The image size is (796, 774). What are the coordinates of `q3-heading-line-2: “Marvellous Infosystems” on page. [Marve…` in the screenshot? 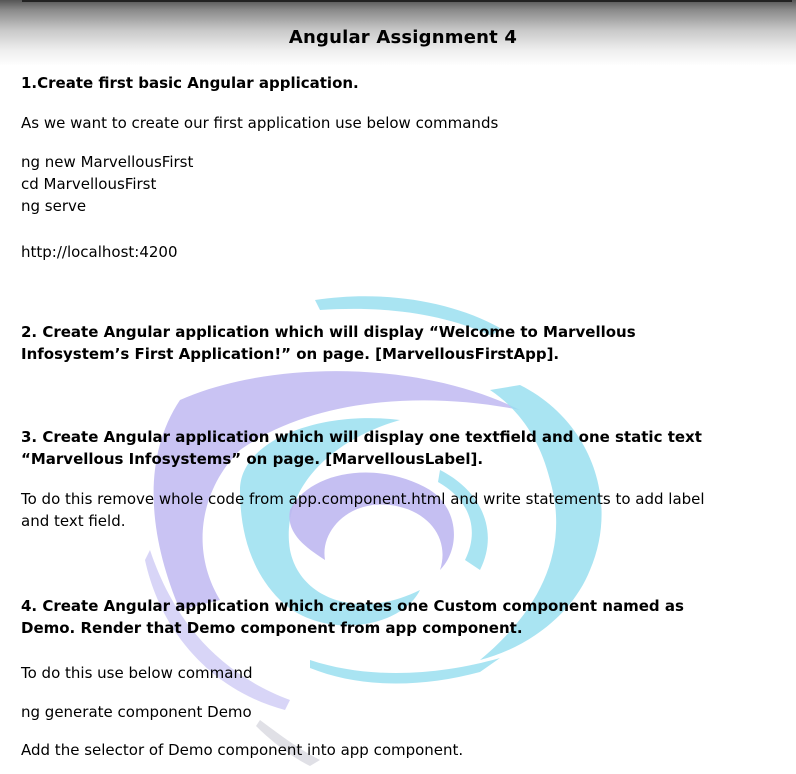 It's located at (252, 459).